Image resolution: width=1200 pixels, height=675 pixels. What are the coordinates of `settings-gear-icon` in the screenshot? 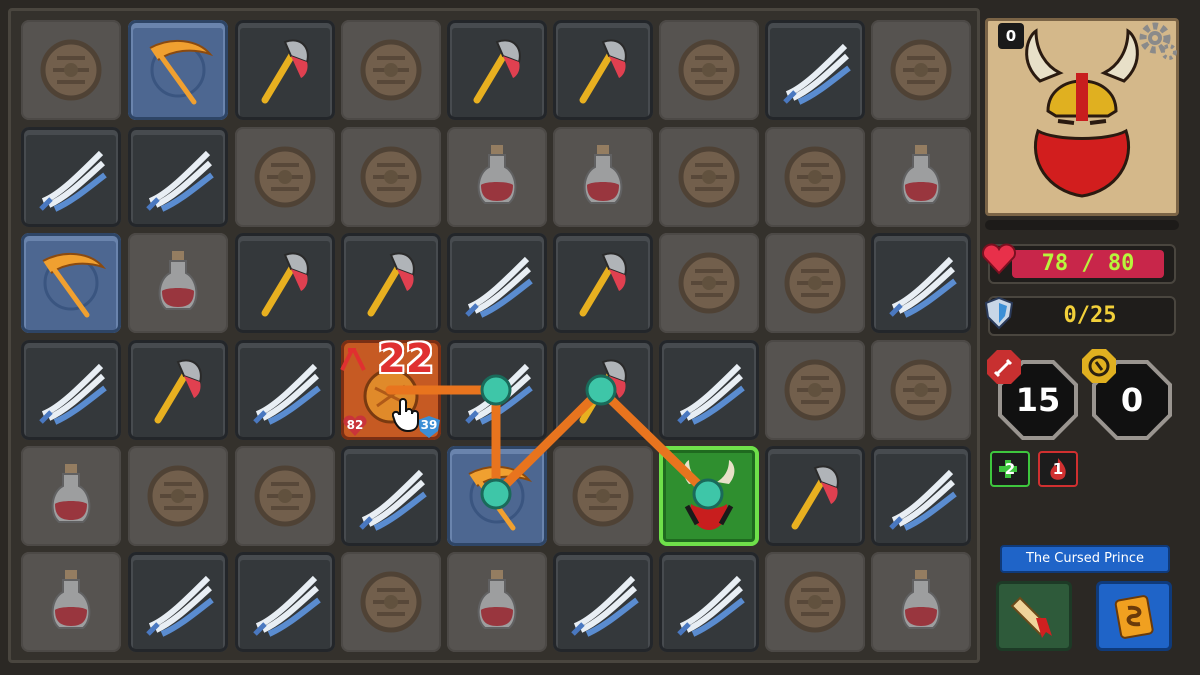 It's located at (1157, 40).